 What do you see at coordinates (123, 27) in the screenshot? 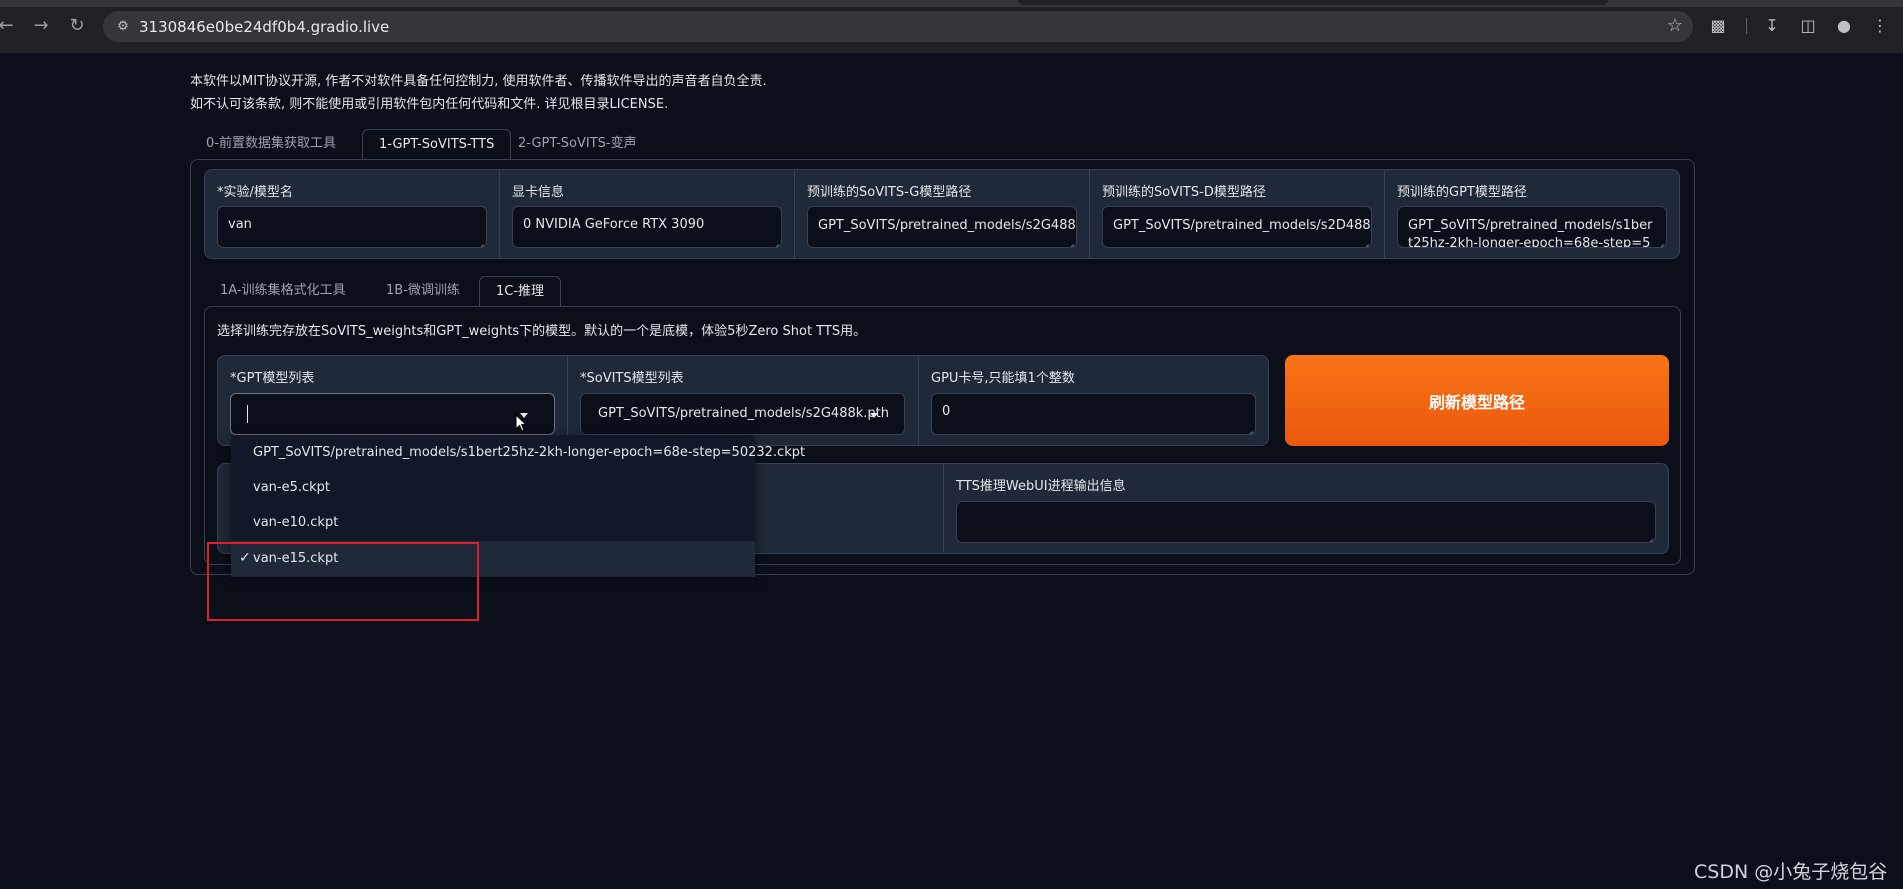
I see `site-info-icon: ⚙` at bounding box center [123, 27].